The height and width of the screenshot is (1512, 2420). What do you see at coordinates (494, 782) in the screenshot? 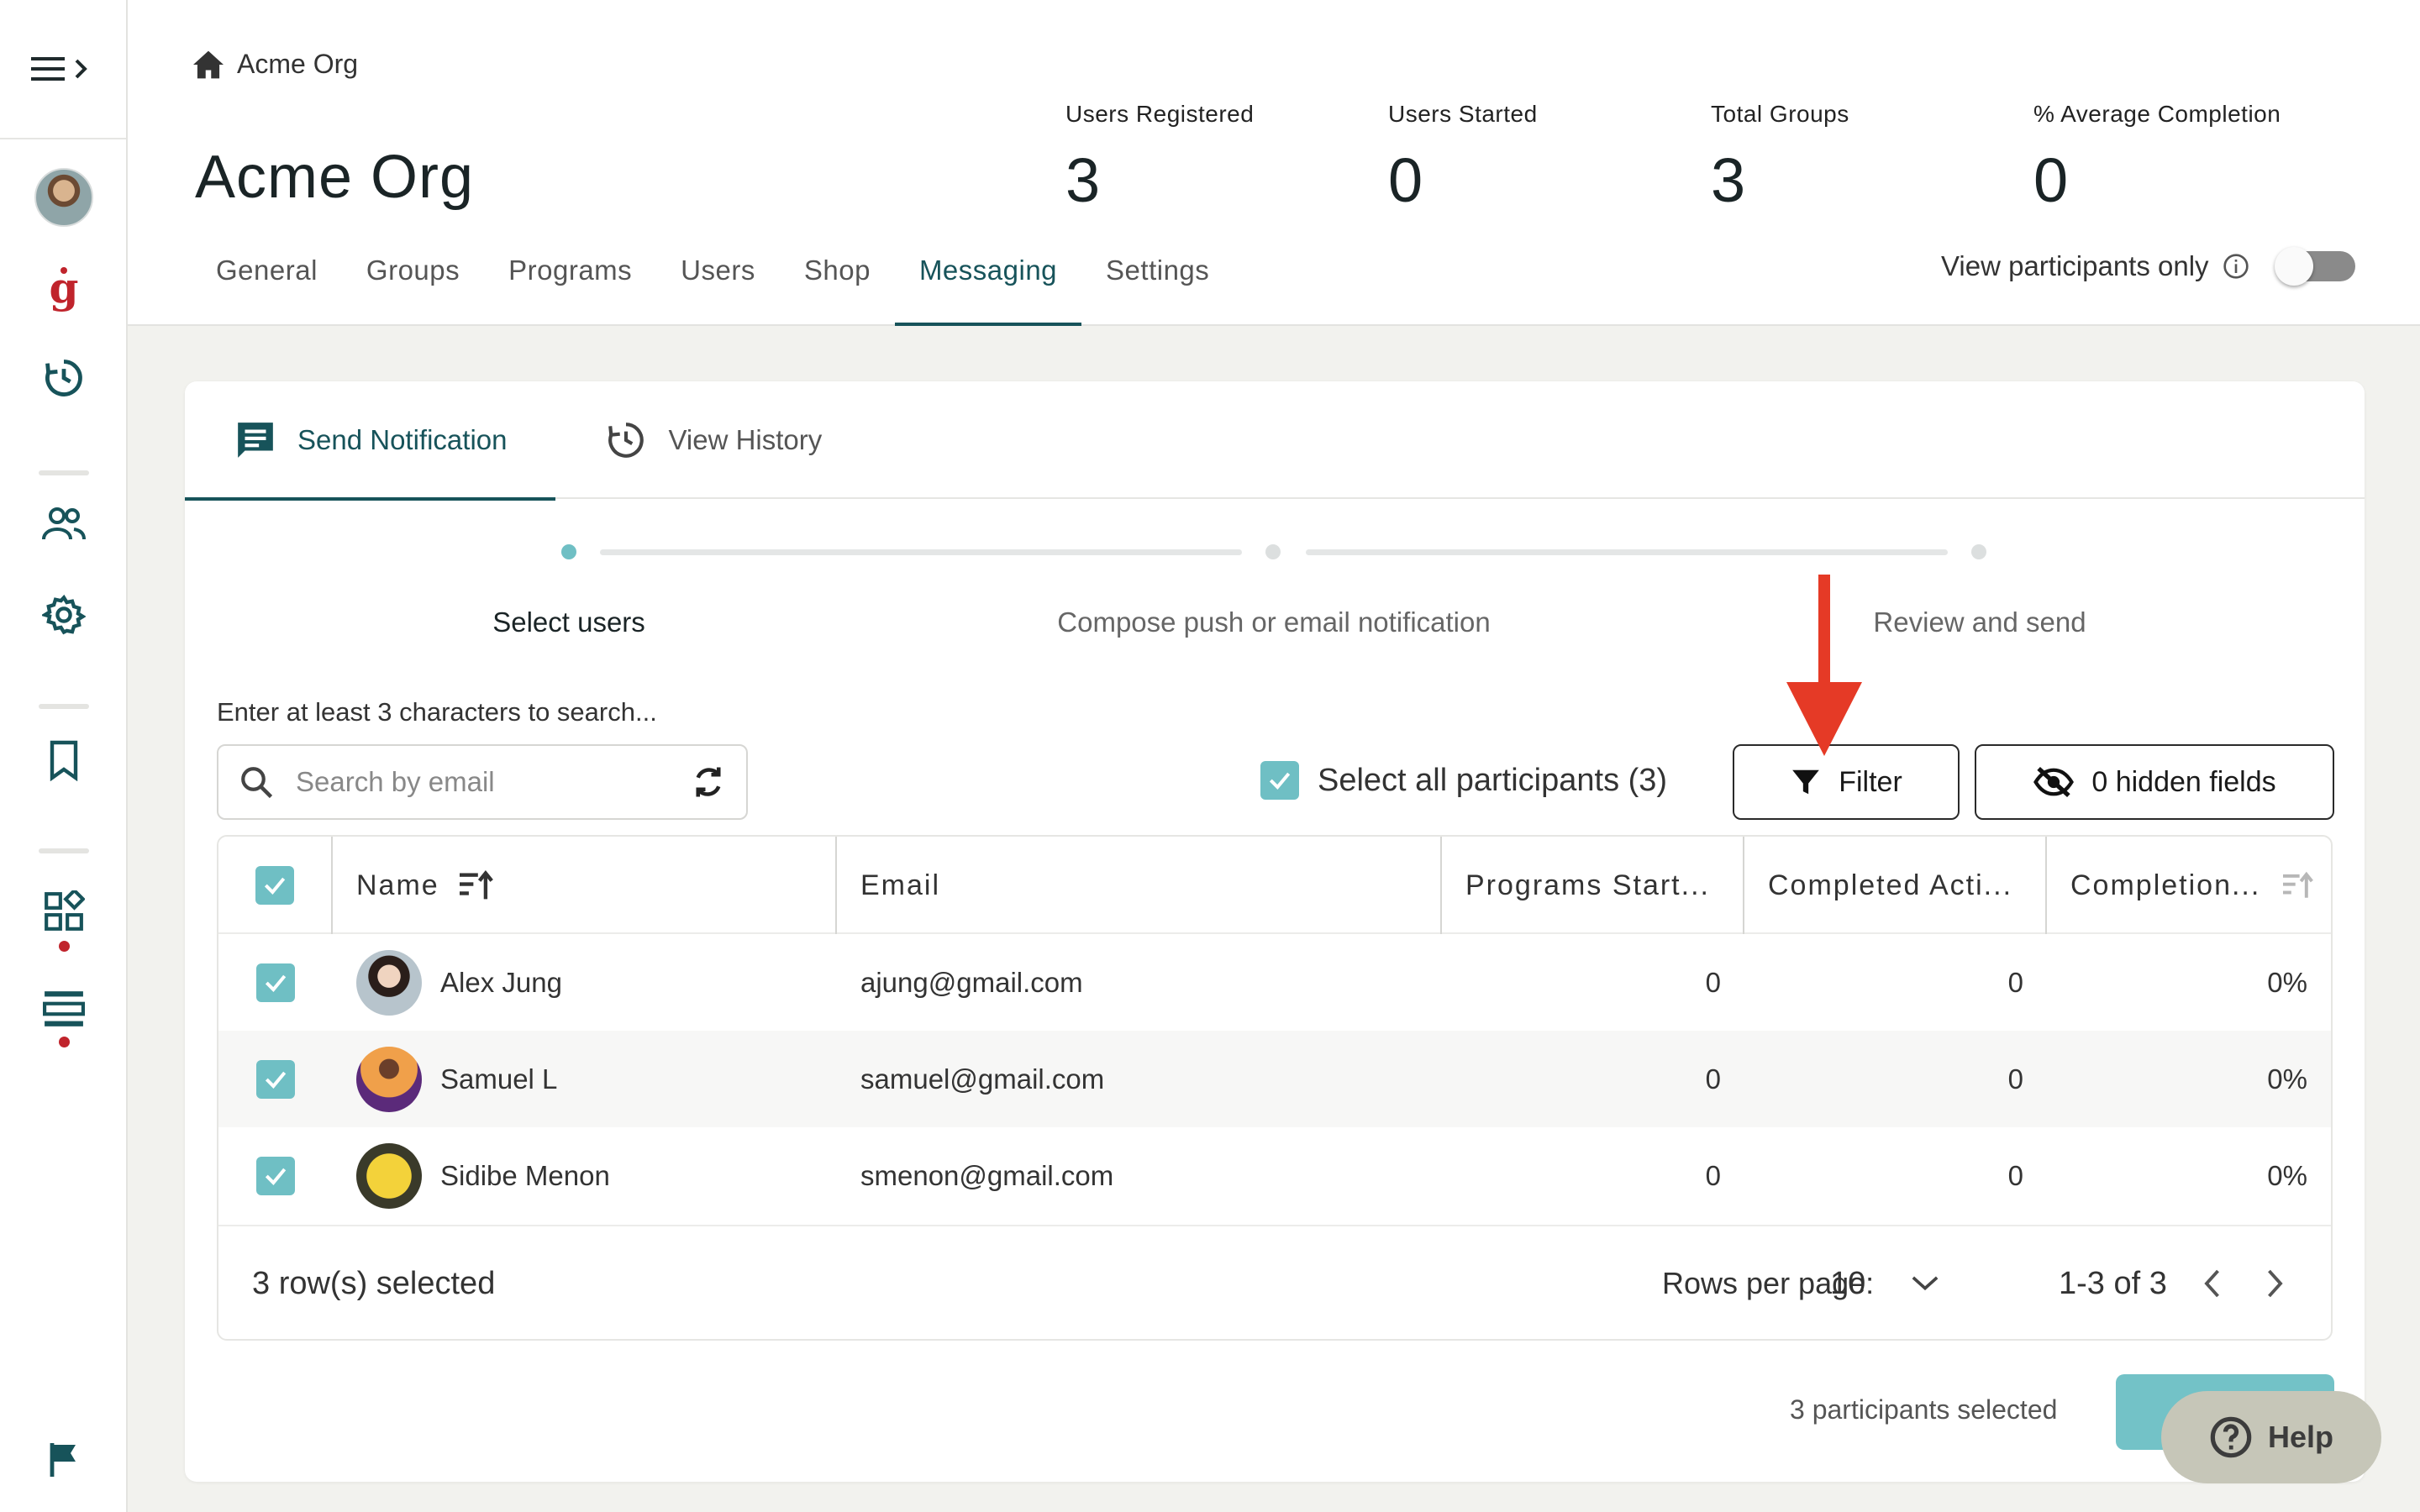
I see `search-email-input` at bounding box center [494, 782].